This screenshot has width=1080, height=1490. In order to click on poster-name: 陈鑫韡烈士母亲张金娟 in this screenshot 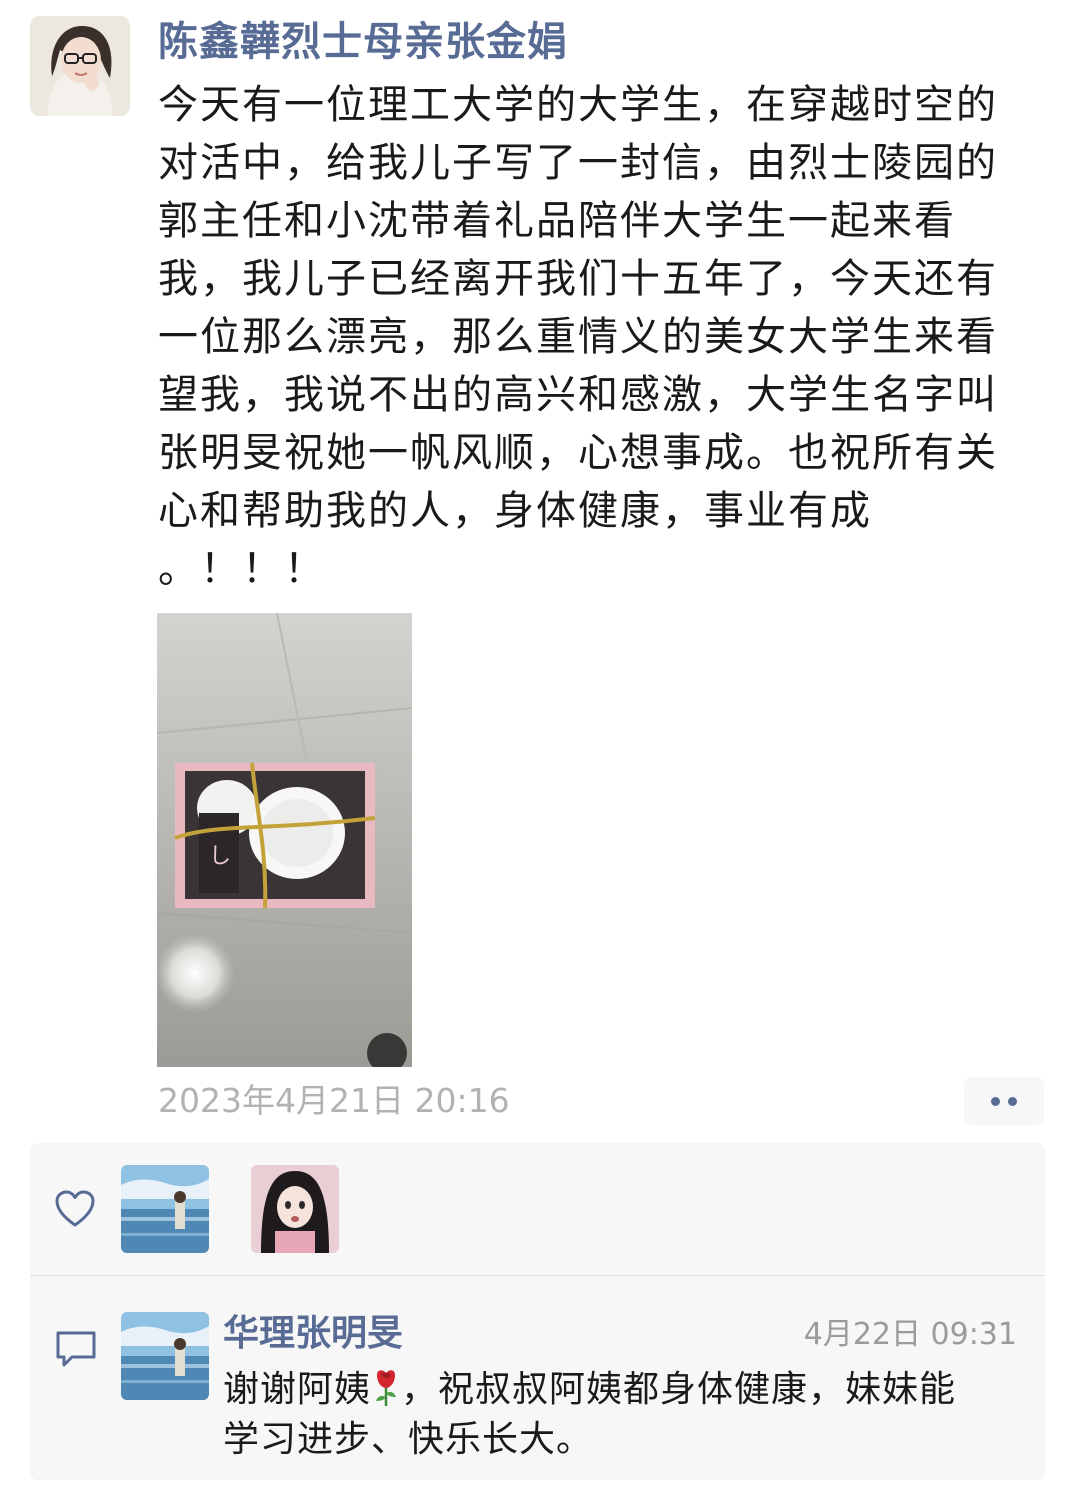, I will do `click(363, 42)`.